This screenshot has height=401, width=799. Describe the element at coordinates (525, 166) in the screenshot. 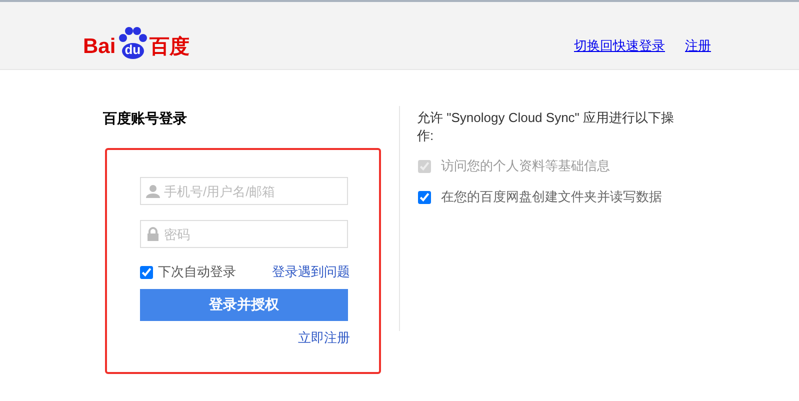

I see `permission-label: 访问您的个人资料等基础信息` at that location.